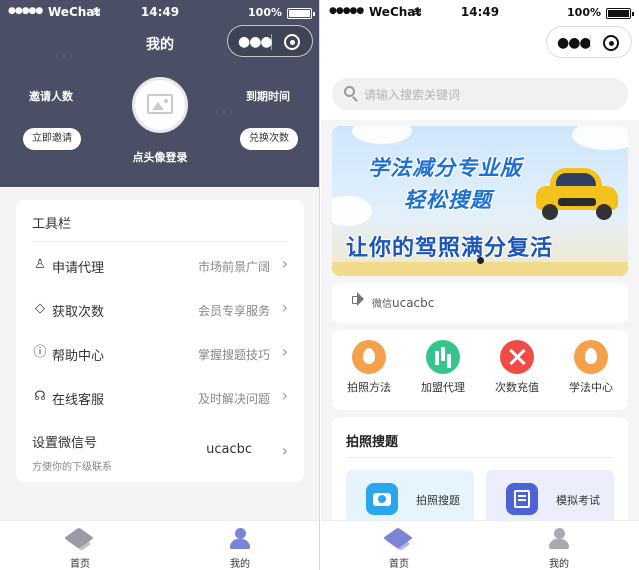 This screenshot has width=639, height=570. Describe the element at coordinates (480, 370) in the screenshot. I see `quick-actions: 拍照方法 加盟代理 次数充值 学法中心` at that location.